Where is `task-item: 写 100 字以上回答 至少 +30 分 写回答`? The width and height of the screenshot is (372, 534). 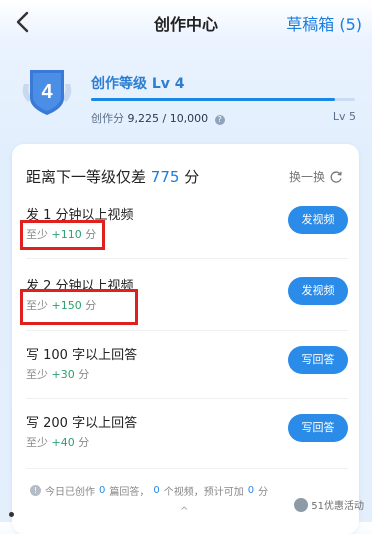 task-item: 写 100 字以上回答 至少 +30 分 写回答 is located at coordinates (187, 372).